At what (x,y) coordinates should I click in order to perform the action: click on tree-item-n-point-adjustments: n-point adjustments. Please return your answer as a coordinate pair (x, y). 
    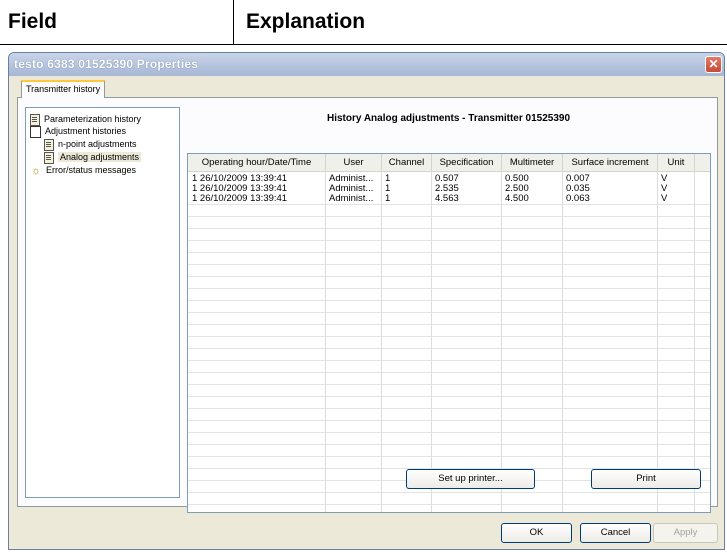
    Looking at the image, I should click on (90, 144).